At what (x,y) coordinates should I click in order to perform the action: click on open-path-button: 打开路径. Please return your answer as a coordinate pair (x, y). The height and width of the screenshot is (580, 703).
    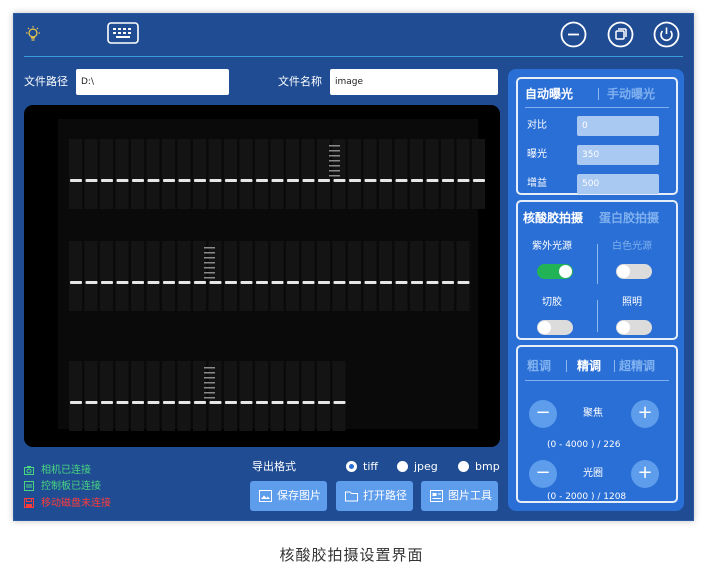
    Looking at the image, I should click on (374, 496).